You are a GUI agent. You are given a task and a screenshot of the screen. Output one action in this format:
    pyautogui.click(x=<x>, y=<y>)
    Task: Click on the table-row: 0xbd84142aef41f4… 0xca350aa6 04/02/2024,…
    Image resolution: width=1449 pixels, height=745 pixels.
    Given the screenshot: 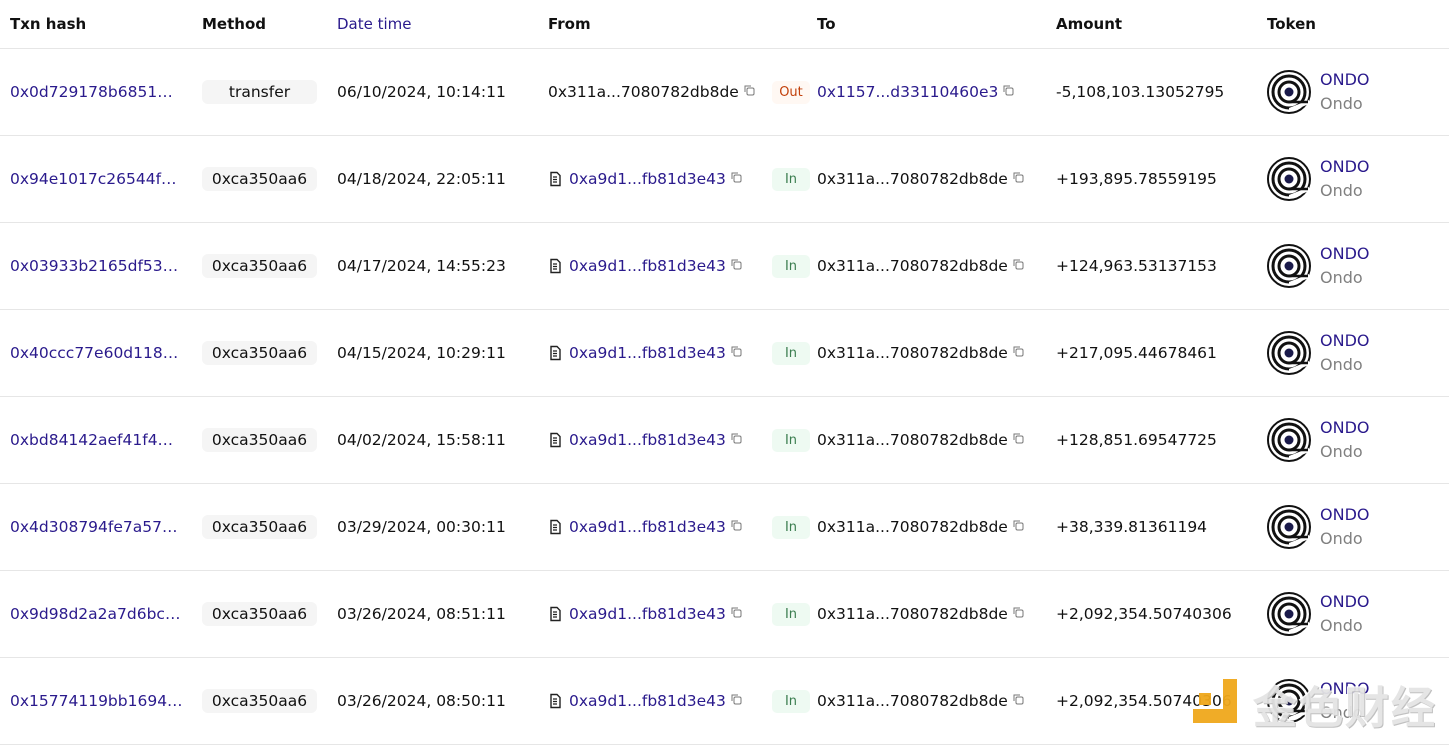 What is the action you would take?
    pyautogui.click(x=724, y=440)
    